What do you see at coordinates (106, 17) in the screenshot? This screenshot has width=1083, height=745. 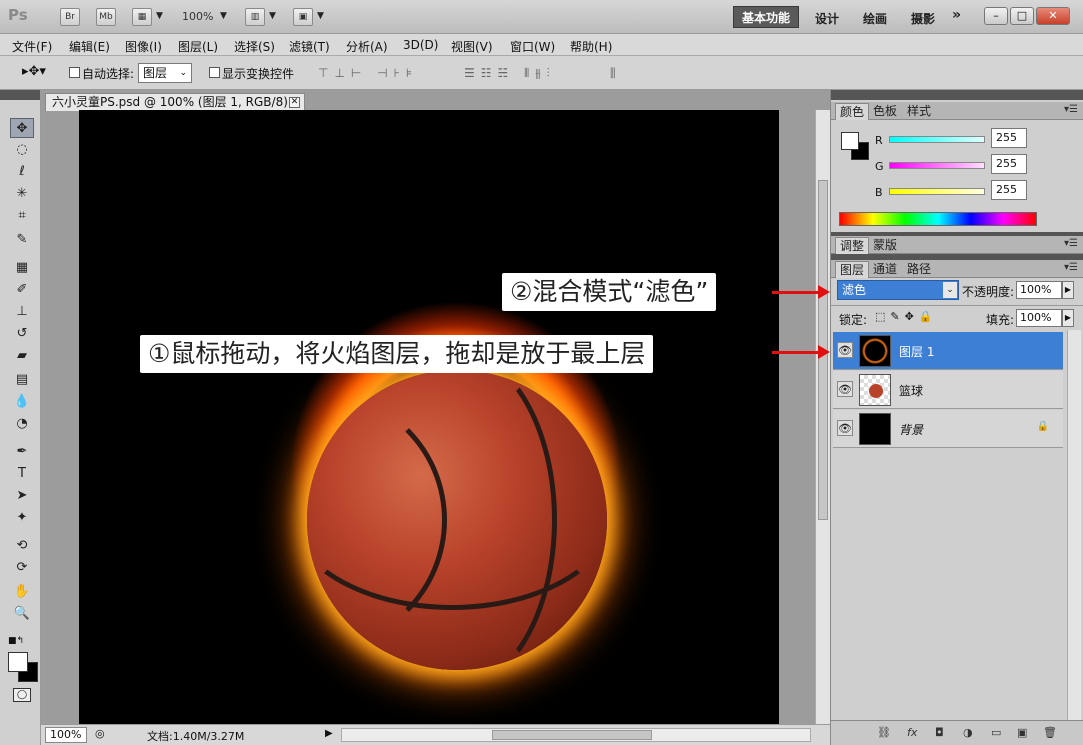 I see `mini-bridge-button: Mb` at bounding box center [106, 17].